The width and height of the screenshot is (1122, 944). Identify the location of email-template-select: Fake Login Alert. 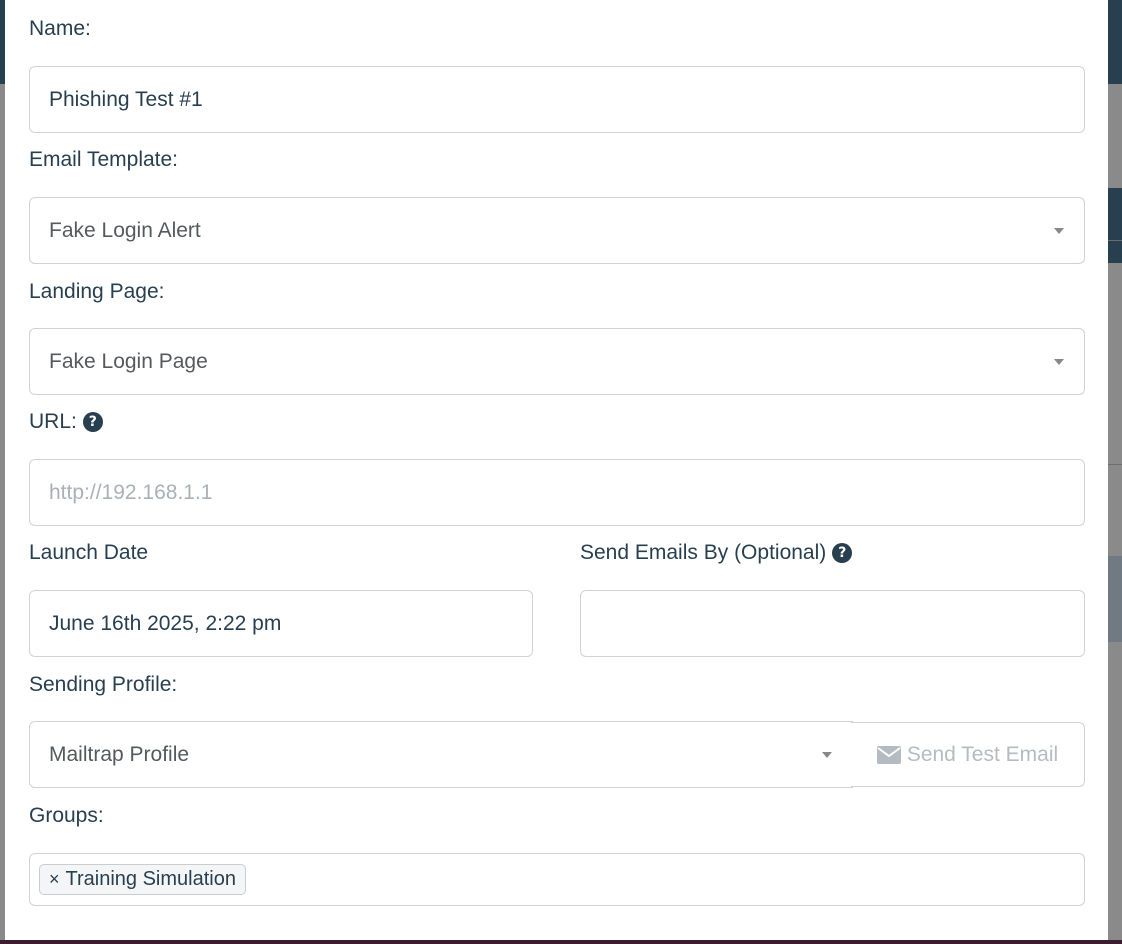
(557, 230).